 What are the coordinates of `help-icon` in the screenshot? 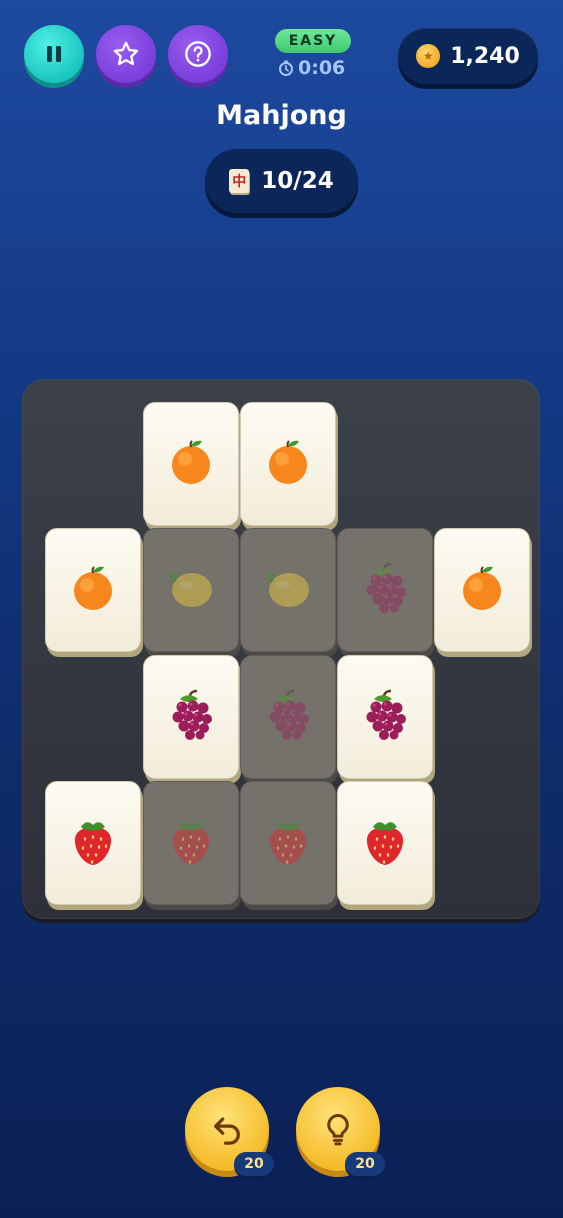 It's located at (198, 54).